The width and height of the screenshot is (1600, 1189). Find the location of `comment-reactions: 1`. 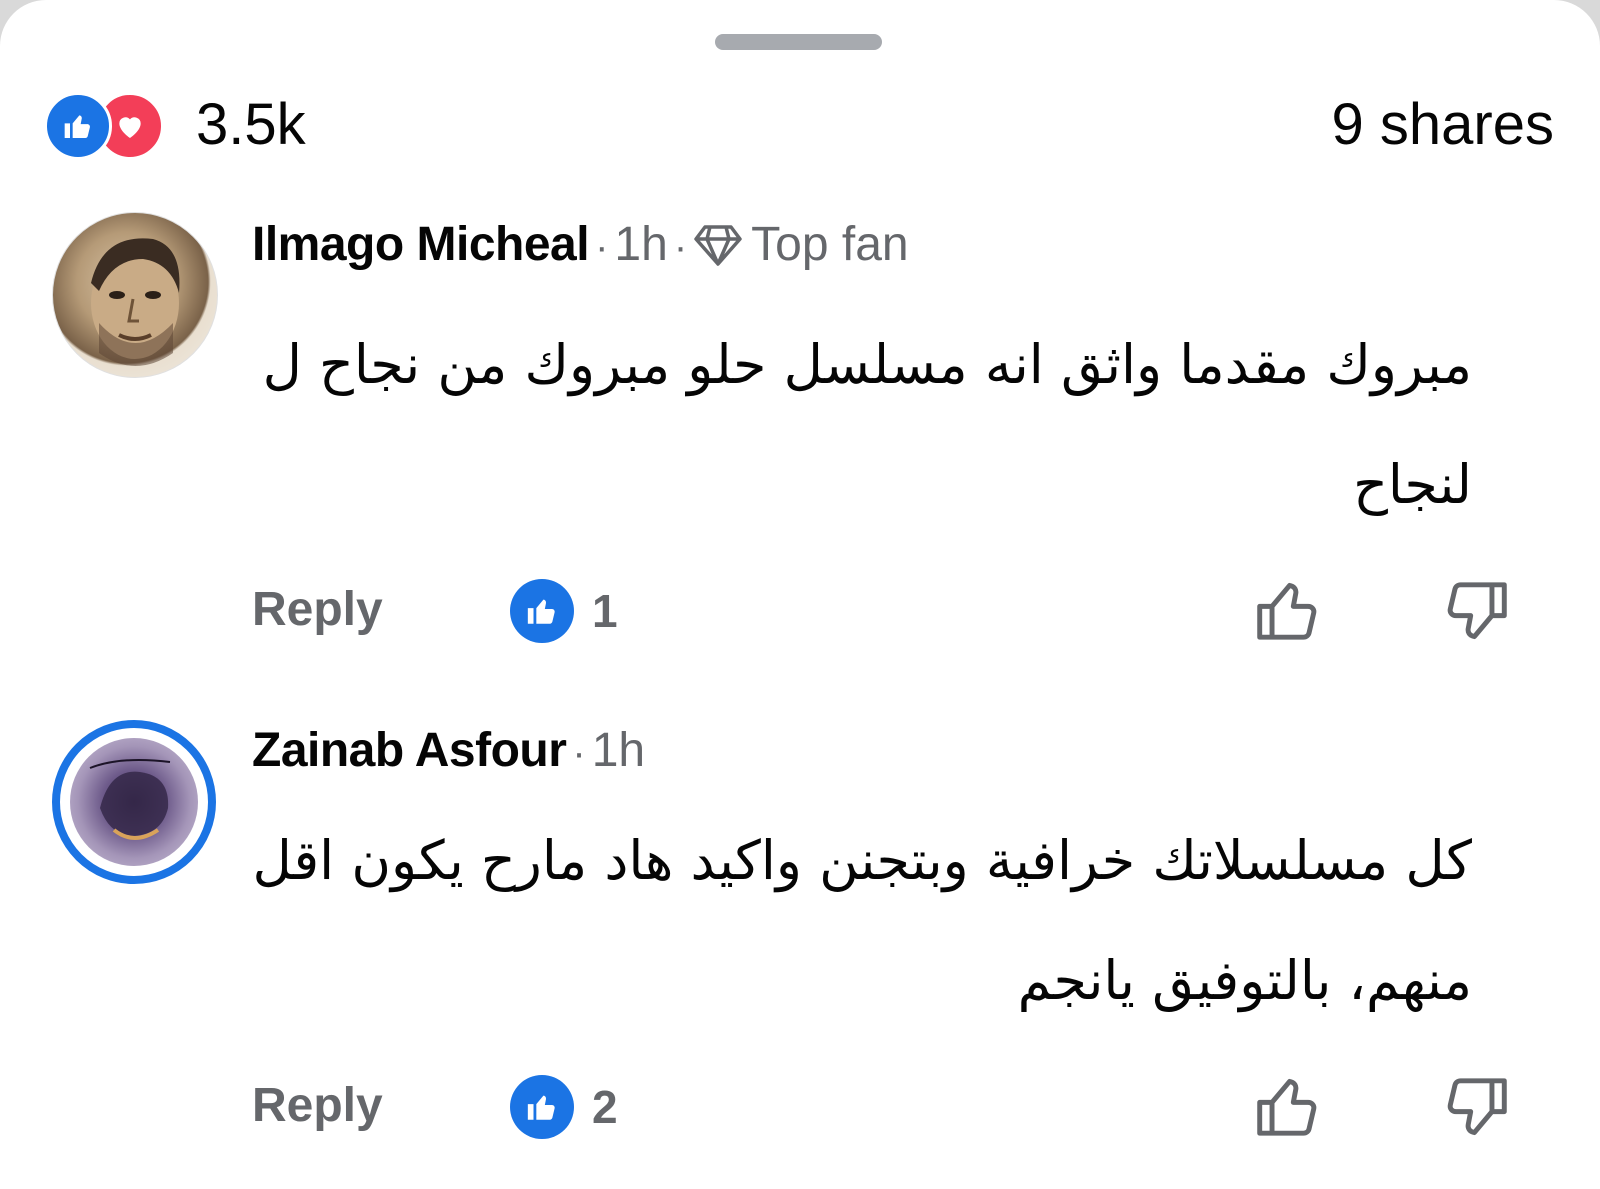

comment-reactions: 1 is located at coordinates (564, 611).